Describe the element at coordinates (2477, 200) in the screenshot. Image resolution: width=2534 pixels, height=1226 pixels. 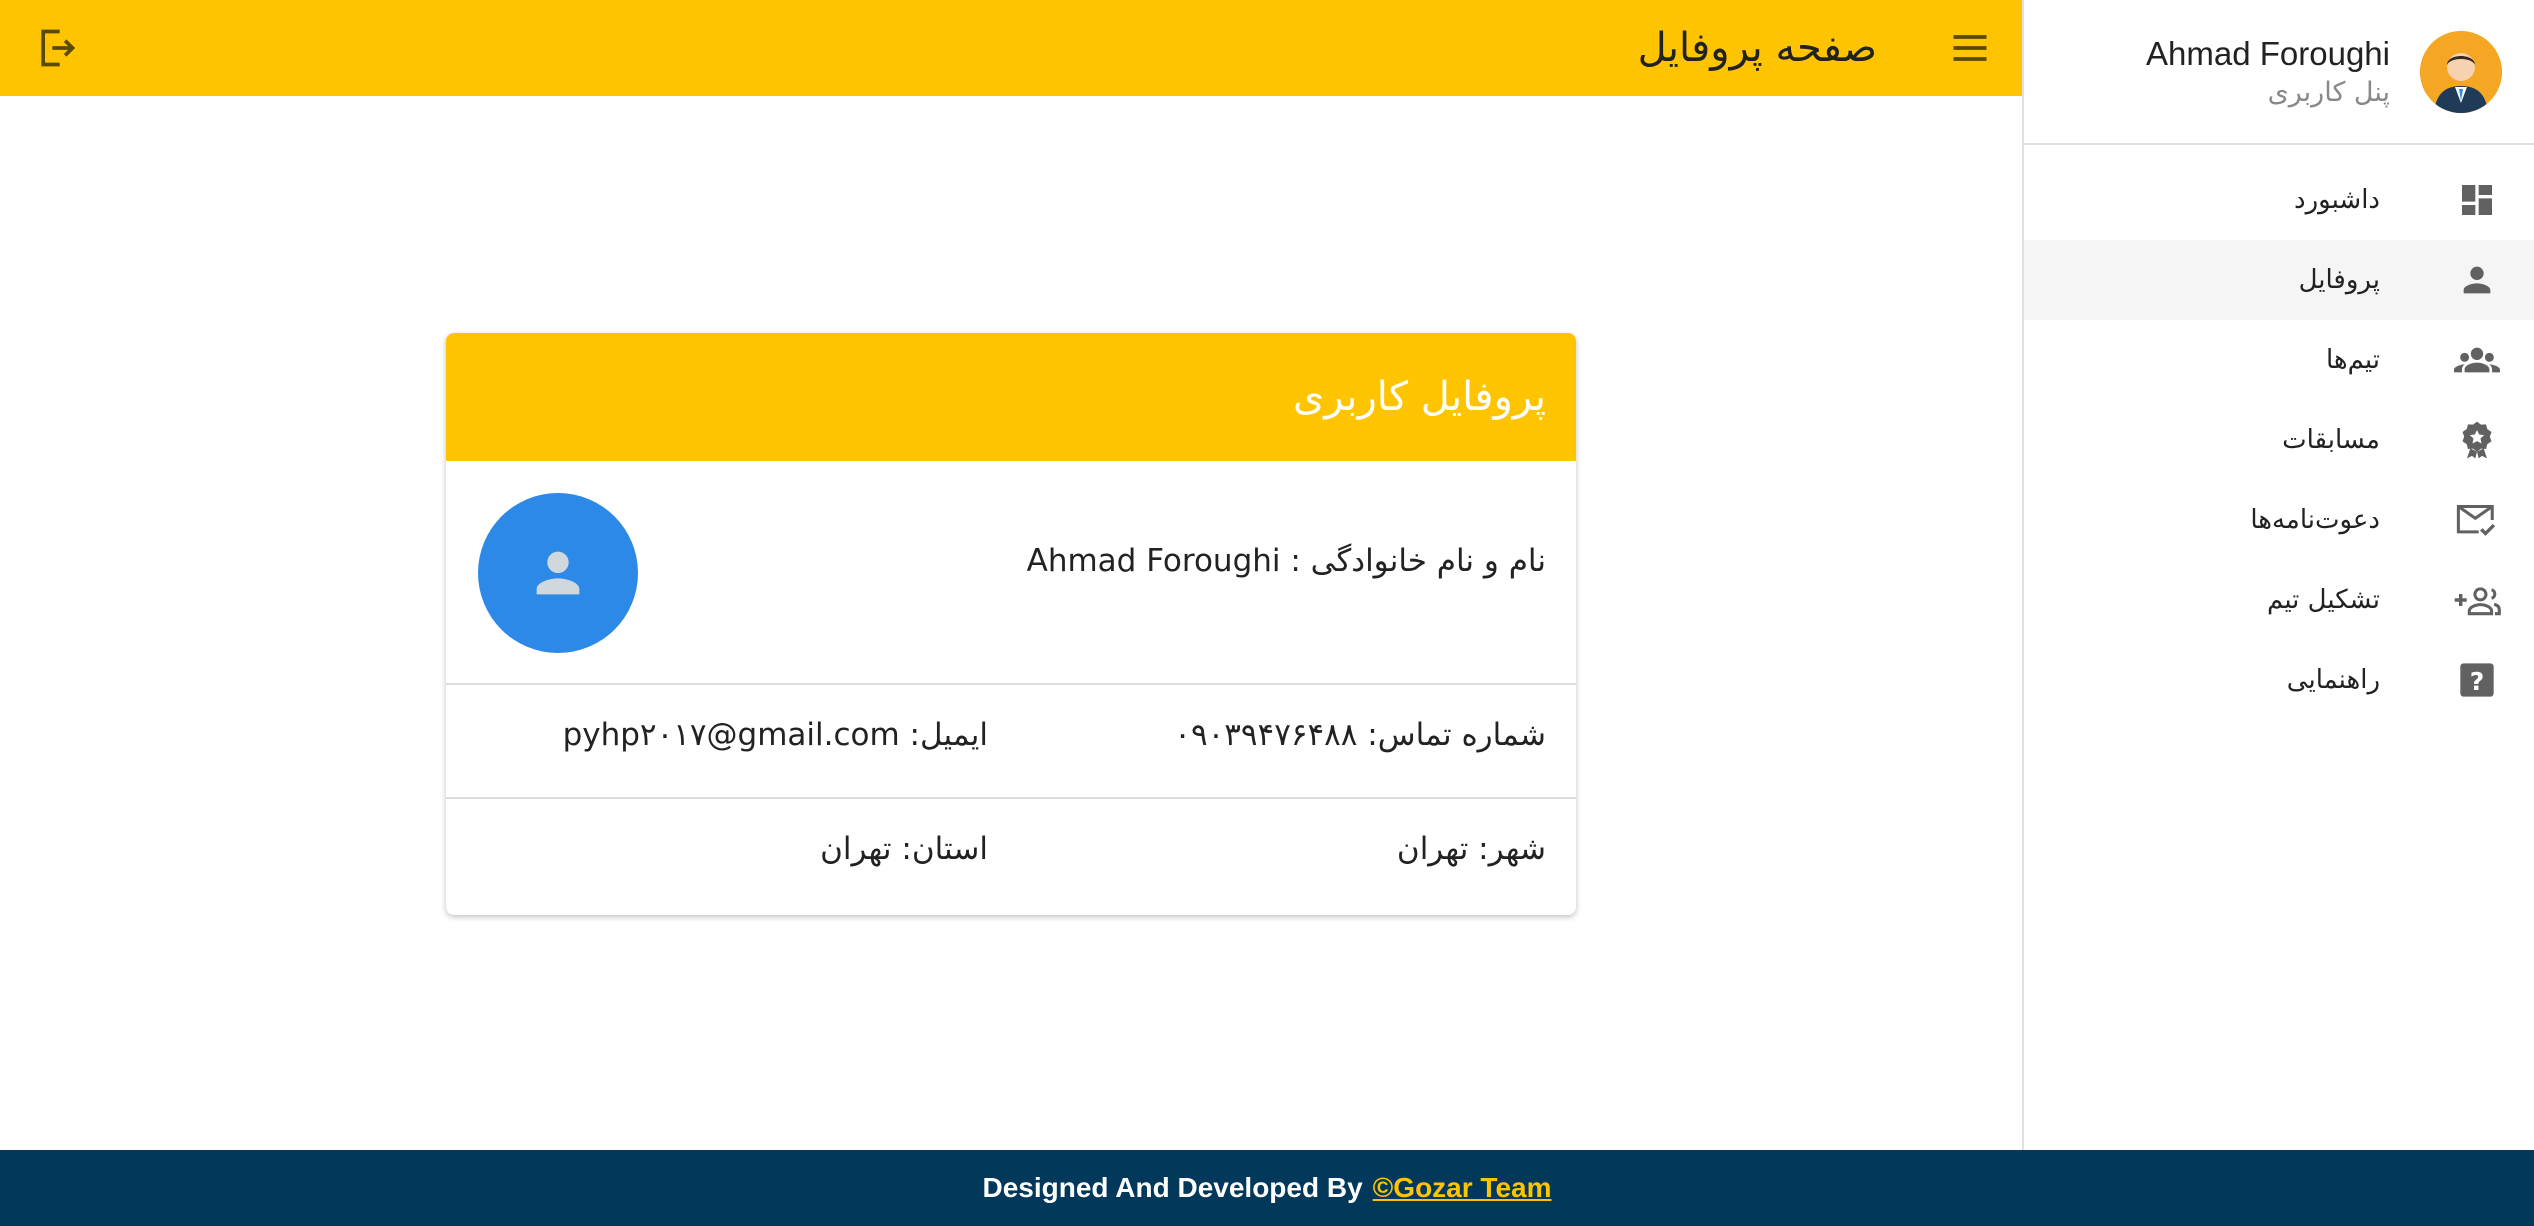
I see `dashboard-icon` at that location.